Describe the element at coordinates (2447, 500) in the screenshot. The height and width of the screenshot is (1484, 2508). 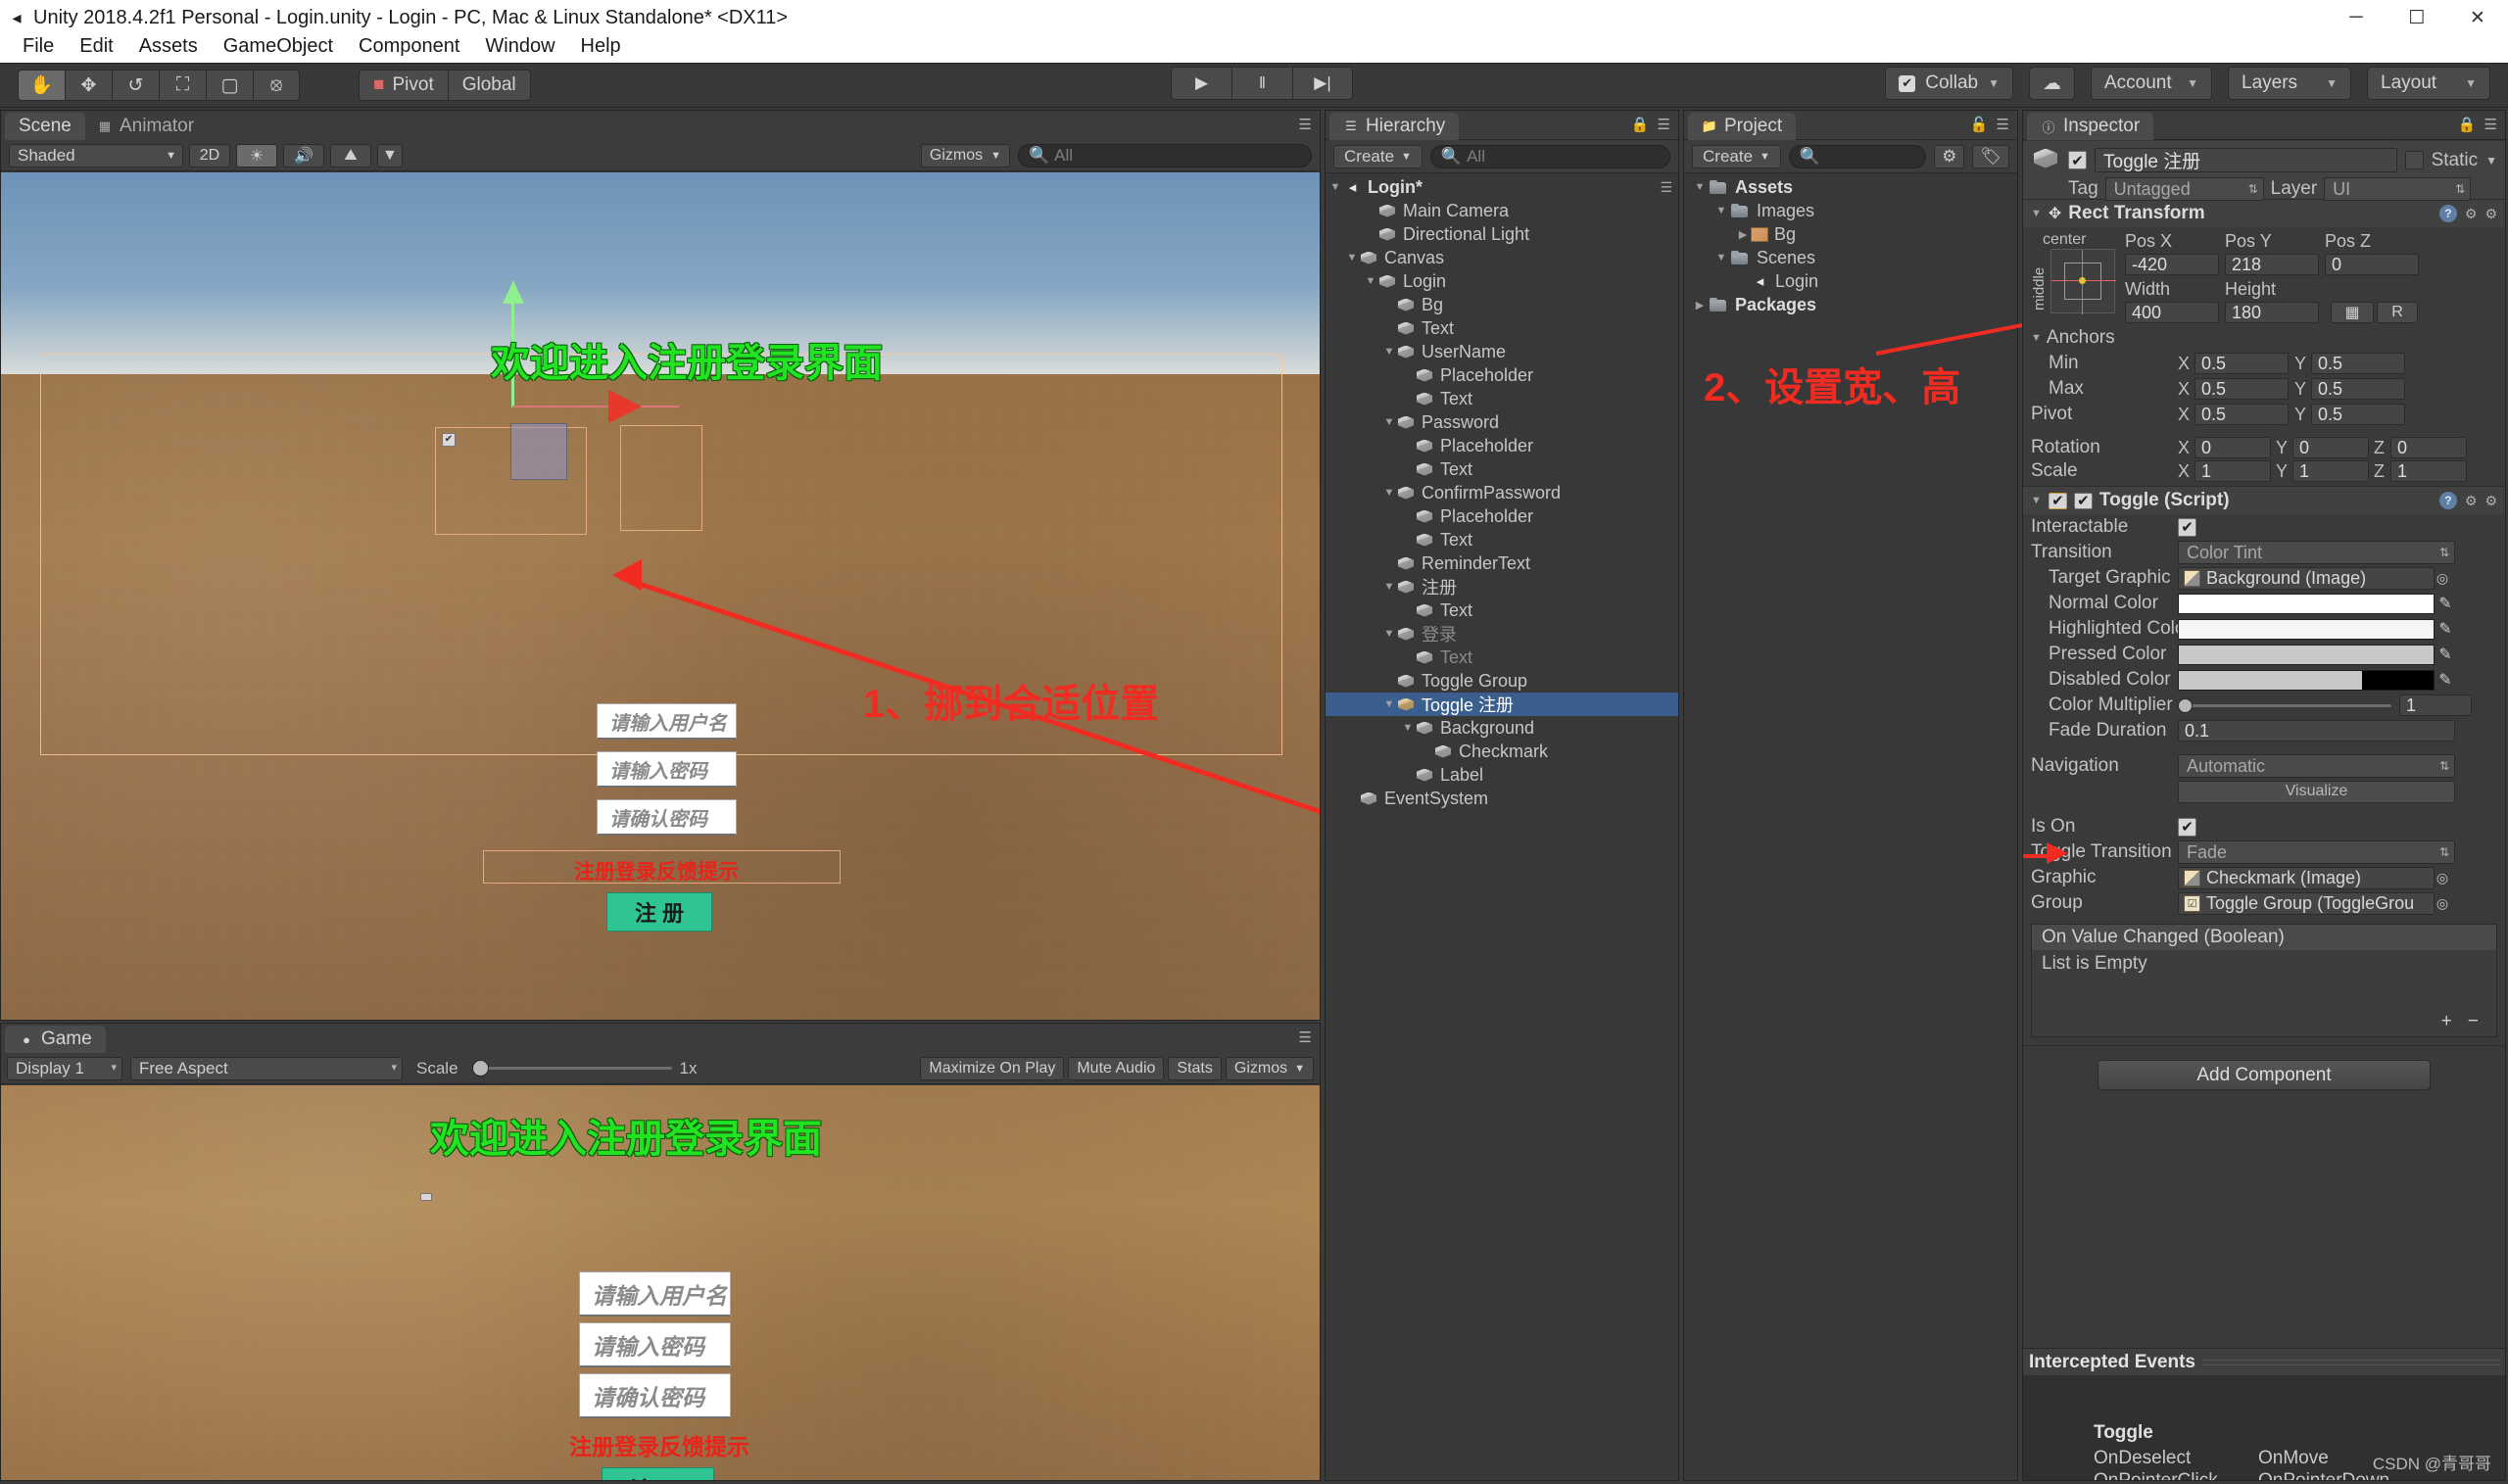
I see `help-icon: ?` at that location.